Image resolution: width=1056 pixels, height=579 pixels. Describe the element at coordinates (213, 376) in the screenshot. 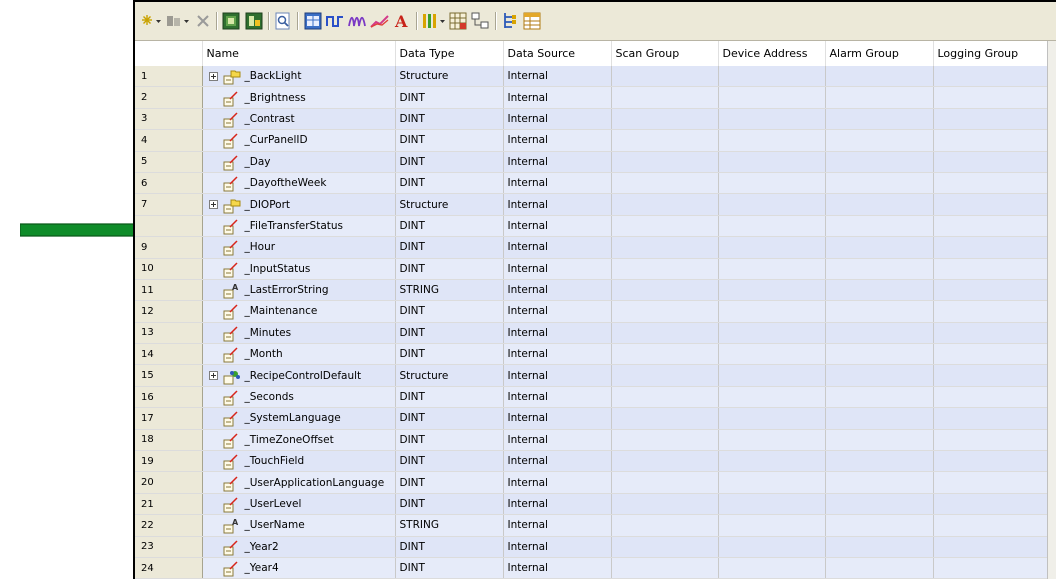

I see `expand-toggle` at that location.